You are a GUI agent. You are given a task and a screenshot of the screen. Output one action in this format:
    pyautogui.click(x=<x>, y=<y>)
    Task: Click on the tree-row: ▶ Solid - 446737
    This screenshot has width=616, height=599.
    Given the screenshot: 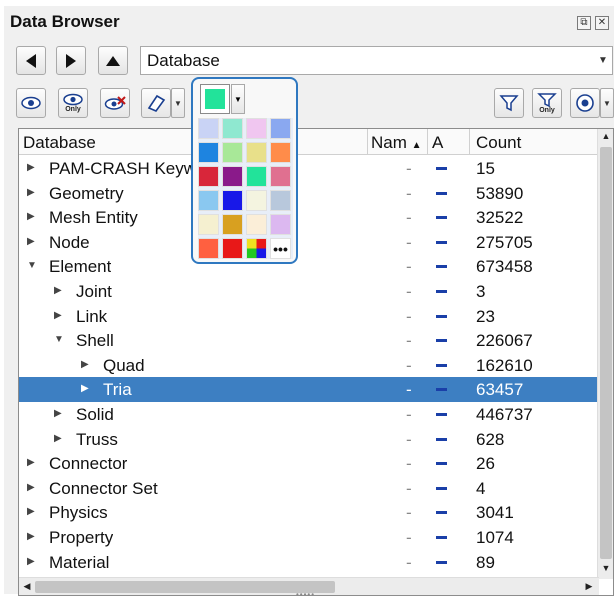 What is the action you would take?
    pyautogui.click(x=308, y=414)
    